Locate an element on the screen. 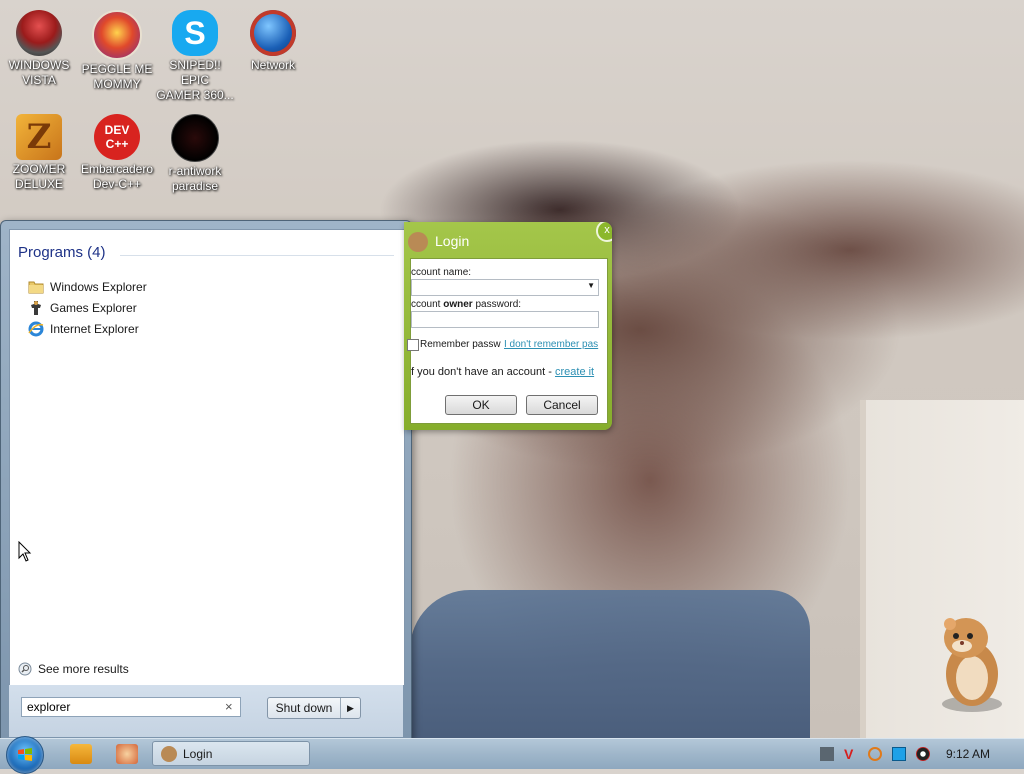 This screenshot has height=774, width=1024. divider is located at coordinates (257, 255).